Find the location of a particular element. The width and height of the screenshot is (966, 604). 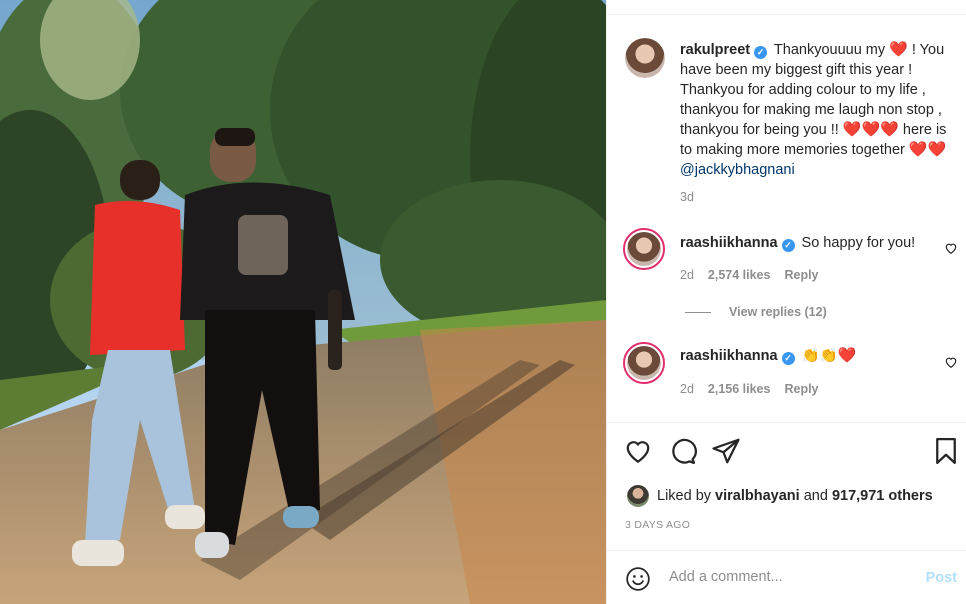

comment-item: raashiikhanna ✓ 👏👏❤️ is located at coordinates (805, 356).